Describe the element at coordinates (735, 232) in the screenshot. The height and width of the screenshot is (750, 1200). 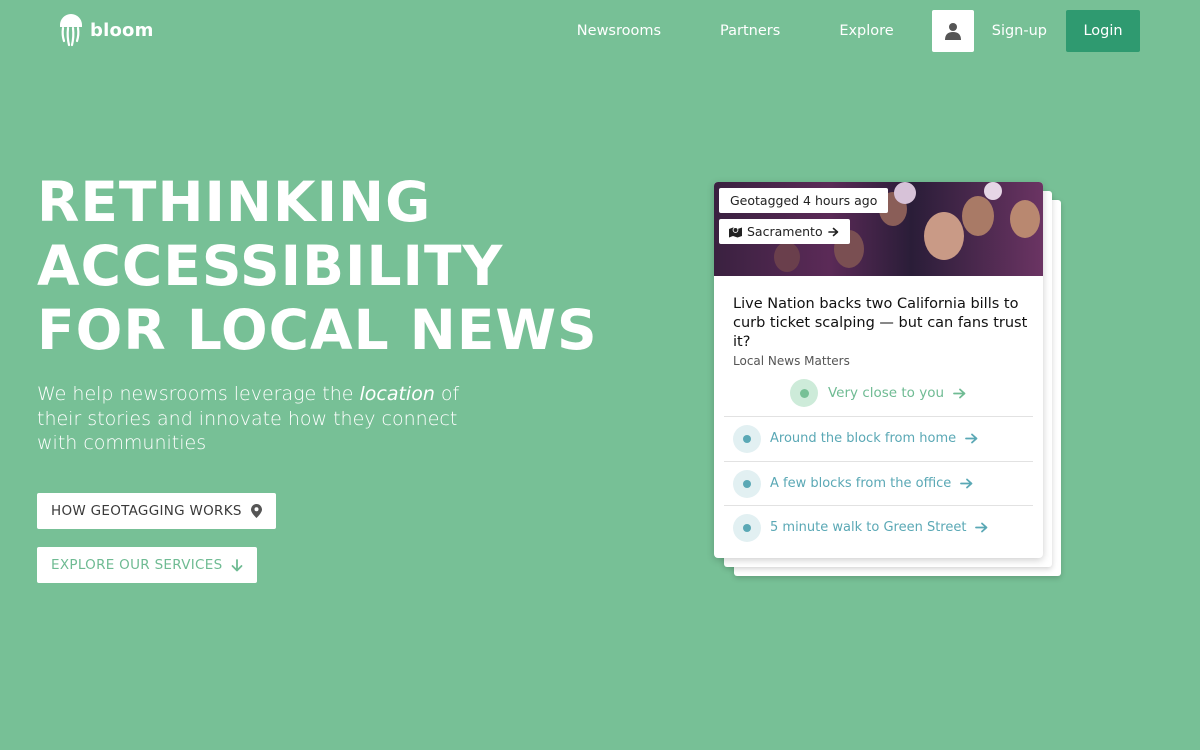
I see `map-icon` at that location.